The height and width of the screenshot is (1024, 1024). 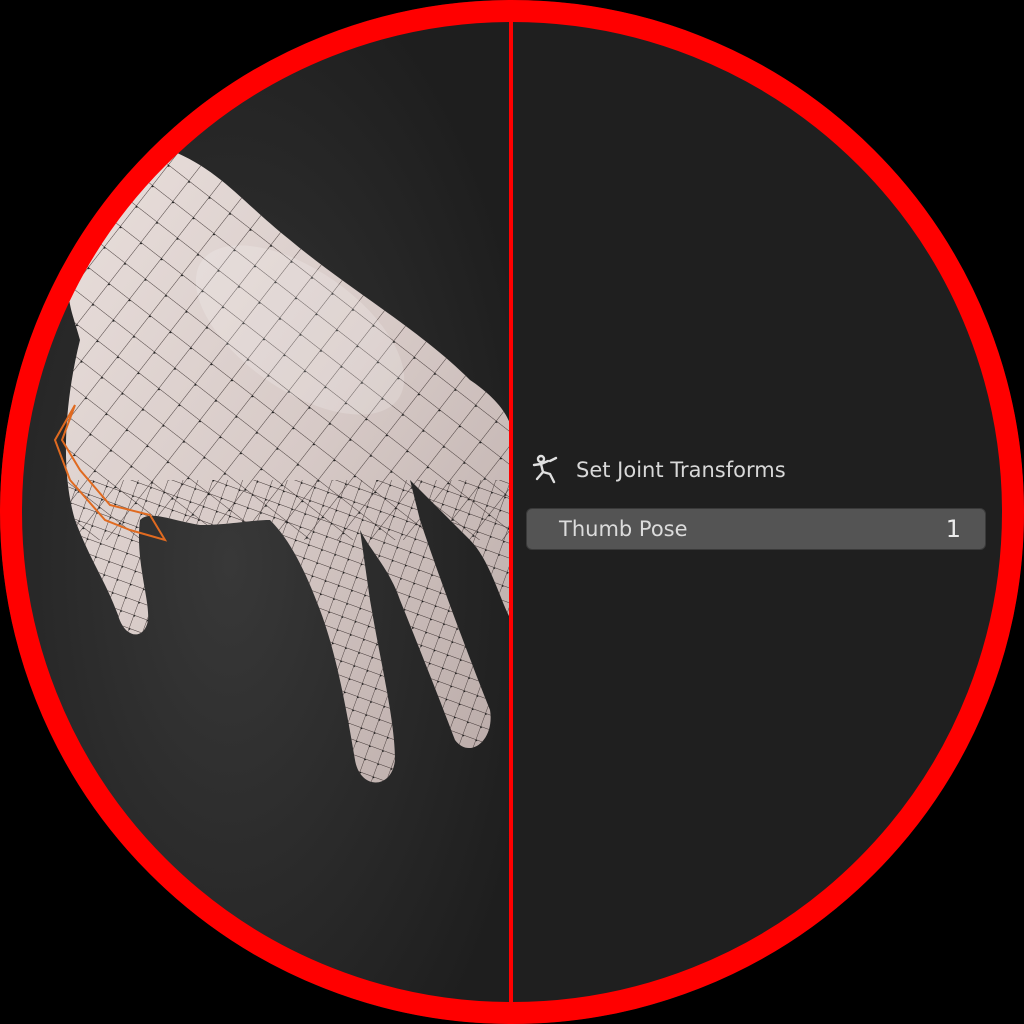 What do you see at coordinates (681, 470) in the screenshot?
I see `operator-title: Set Joint Transforms` at bounding box center [681, 470].